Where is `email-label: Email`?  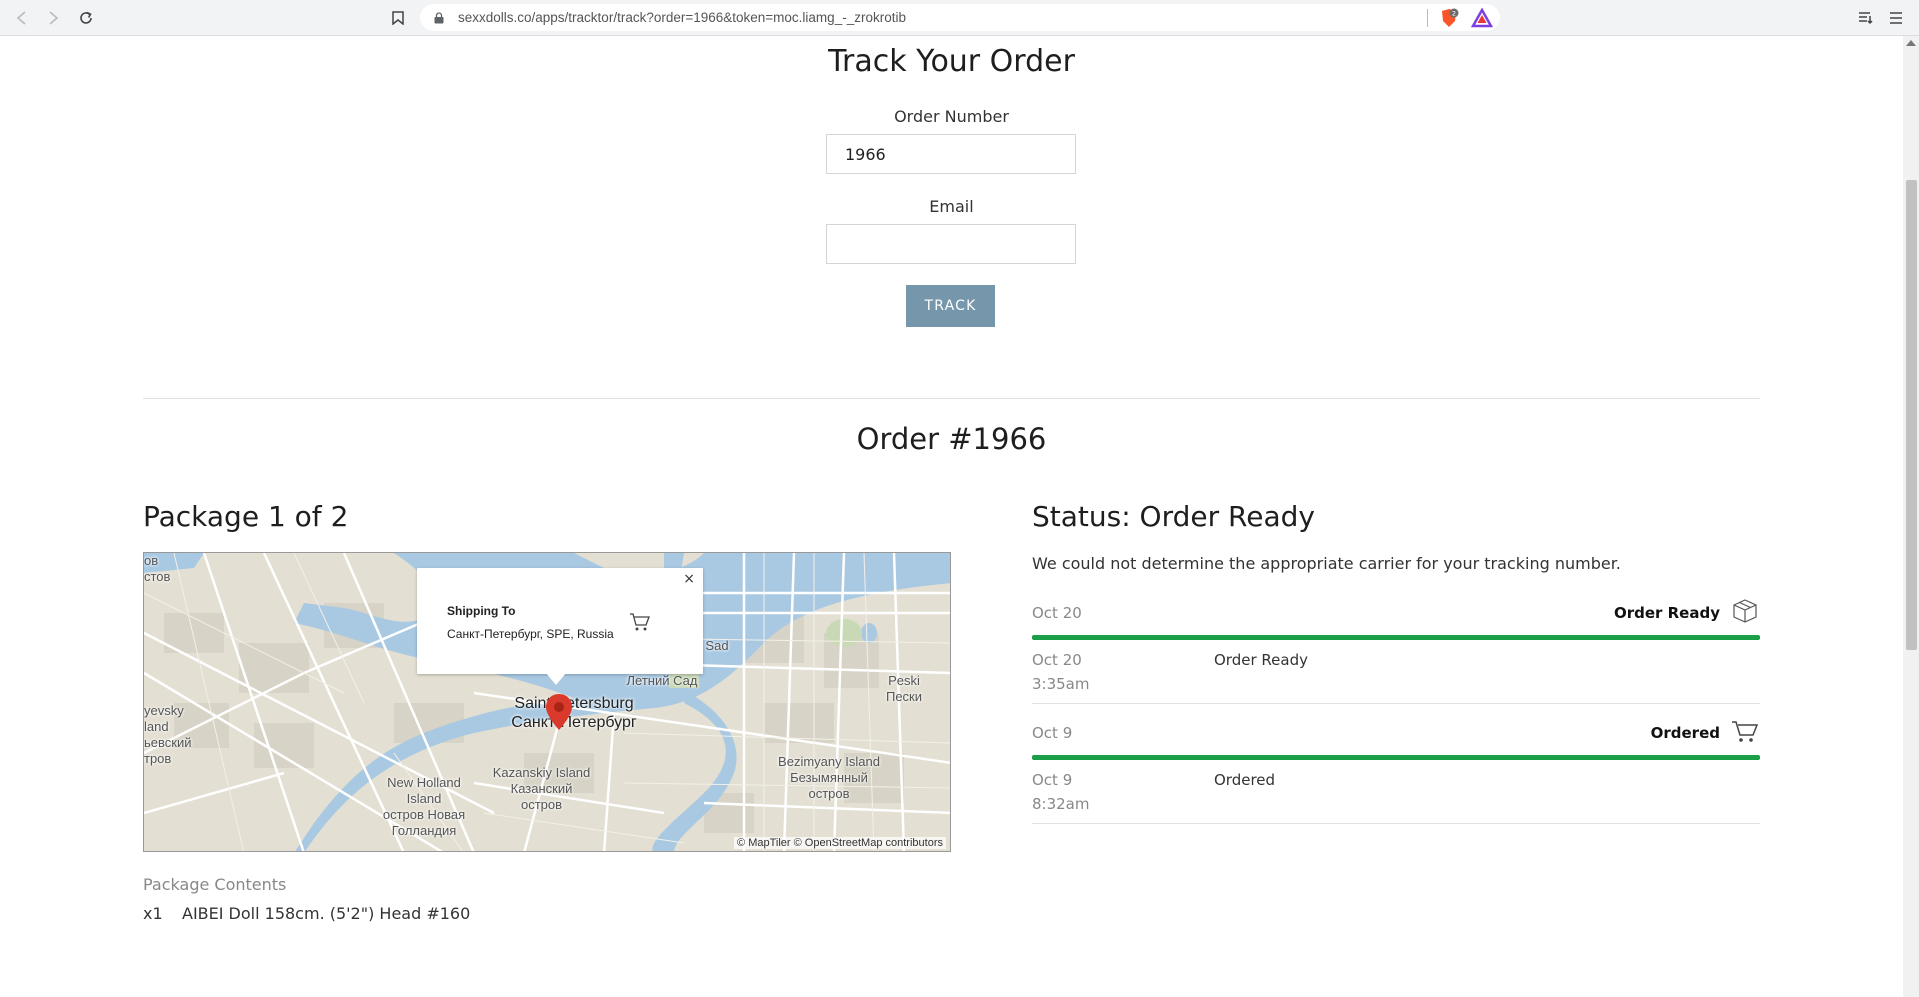 email-label: Email is located at coordinates (951, 206).